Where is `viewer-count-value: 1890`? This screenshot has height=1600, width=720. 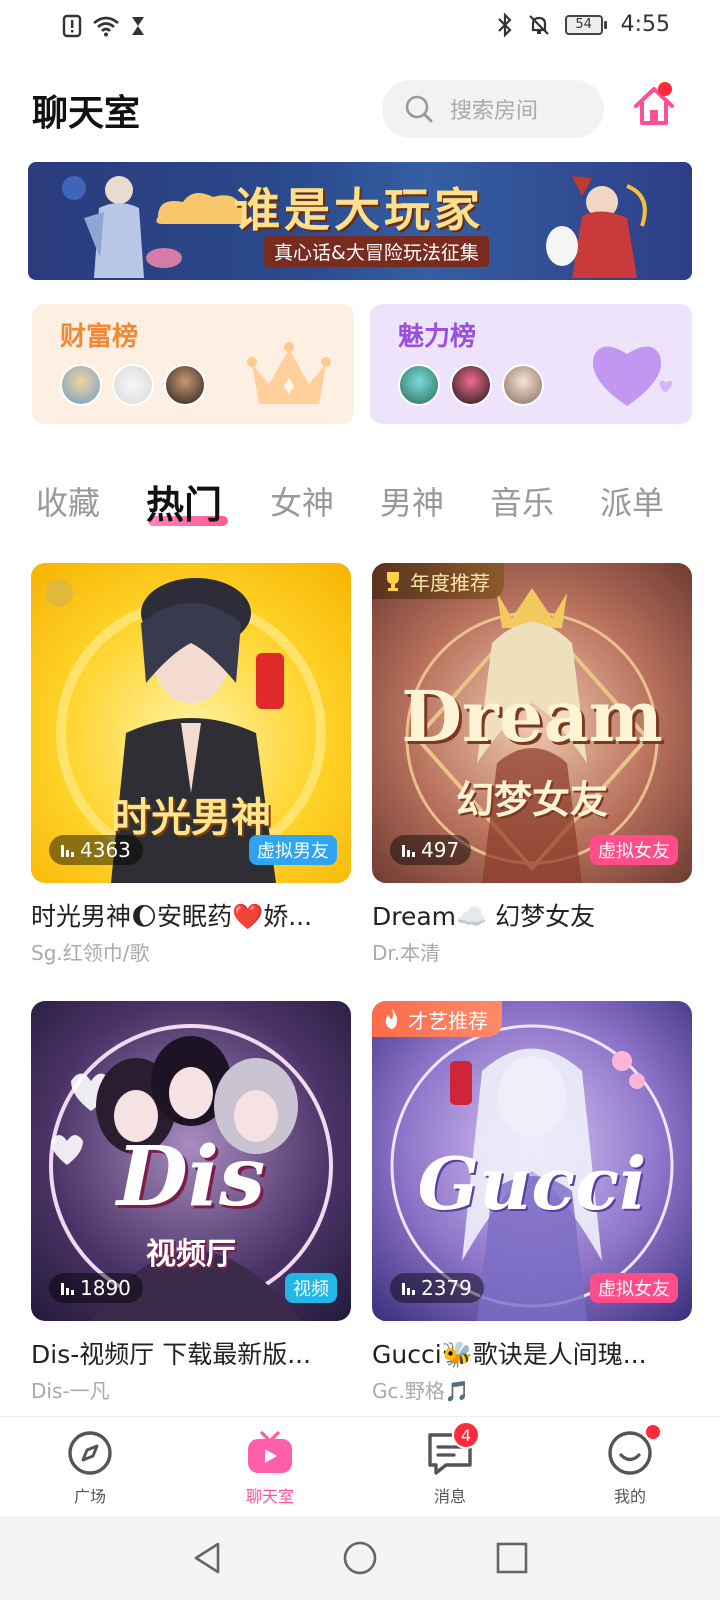
viewer-count-value: 1890 is located at coordinates (105, 1288).